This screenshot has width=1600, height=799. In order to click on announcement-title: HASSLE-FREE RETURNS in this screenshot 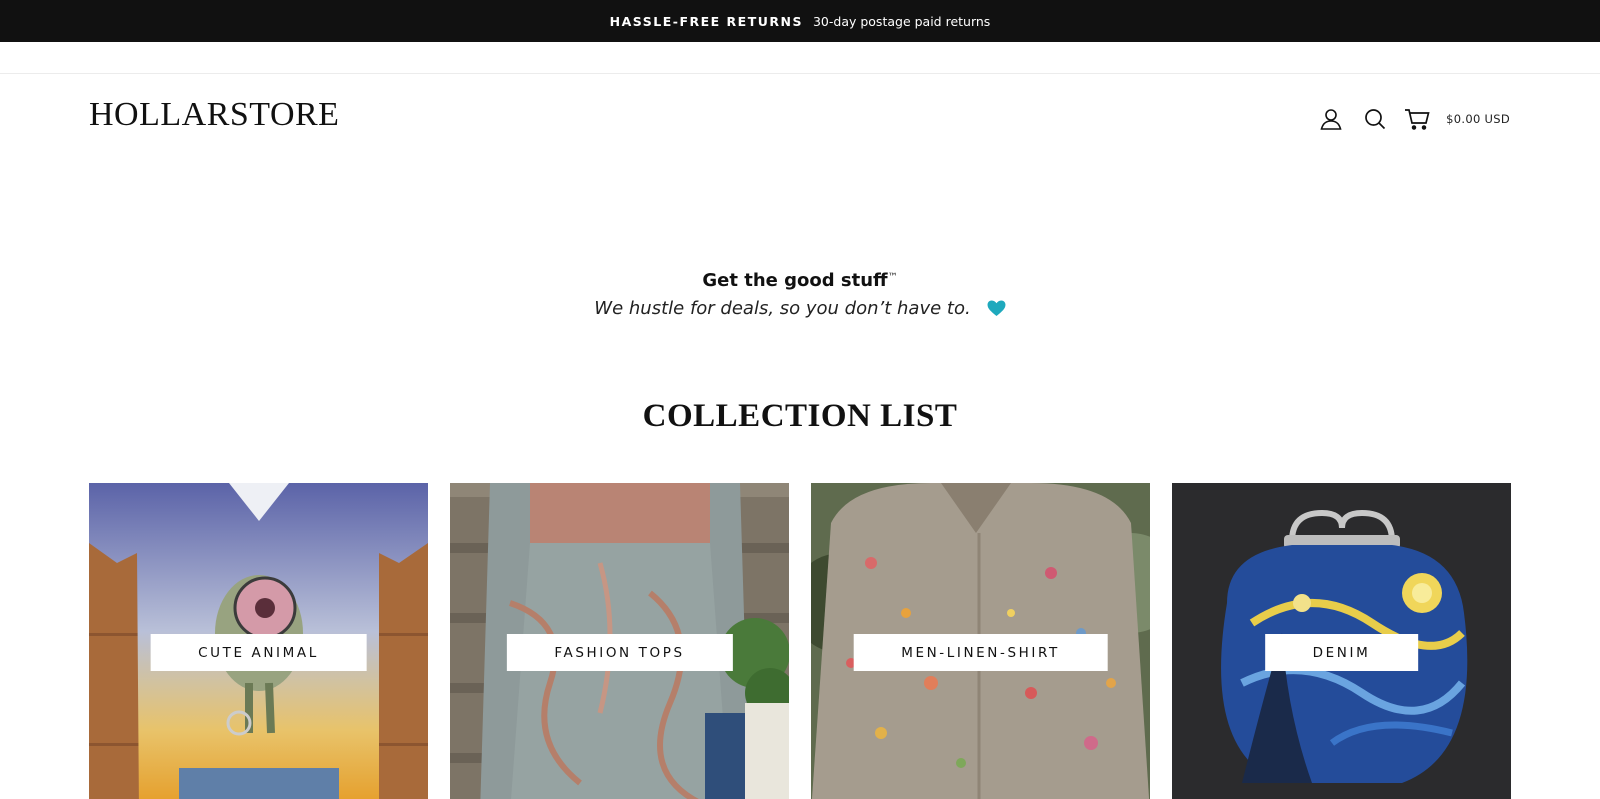, I will do `click(706, 21)`.